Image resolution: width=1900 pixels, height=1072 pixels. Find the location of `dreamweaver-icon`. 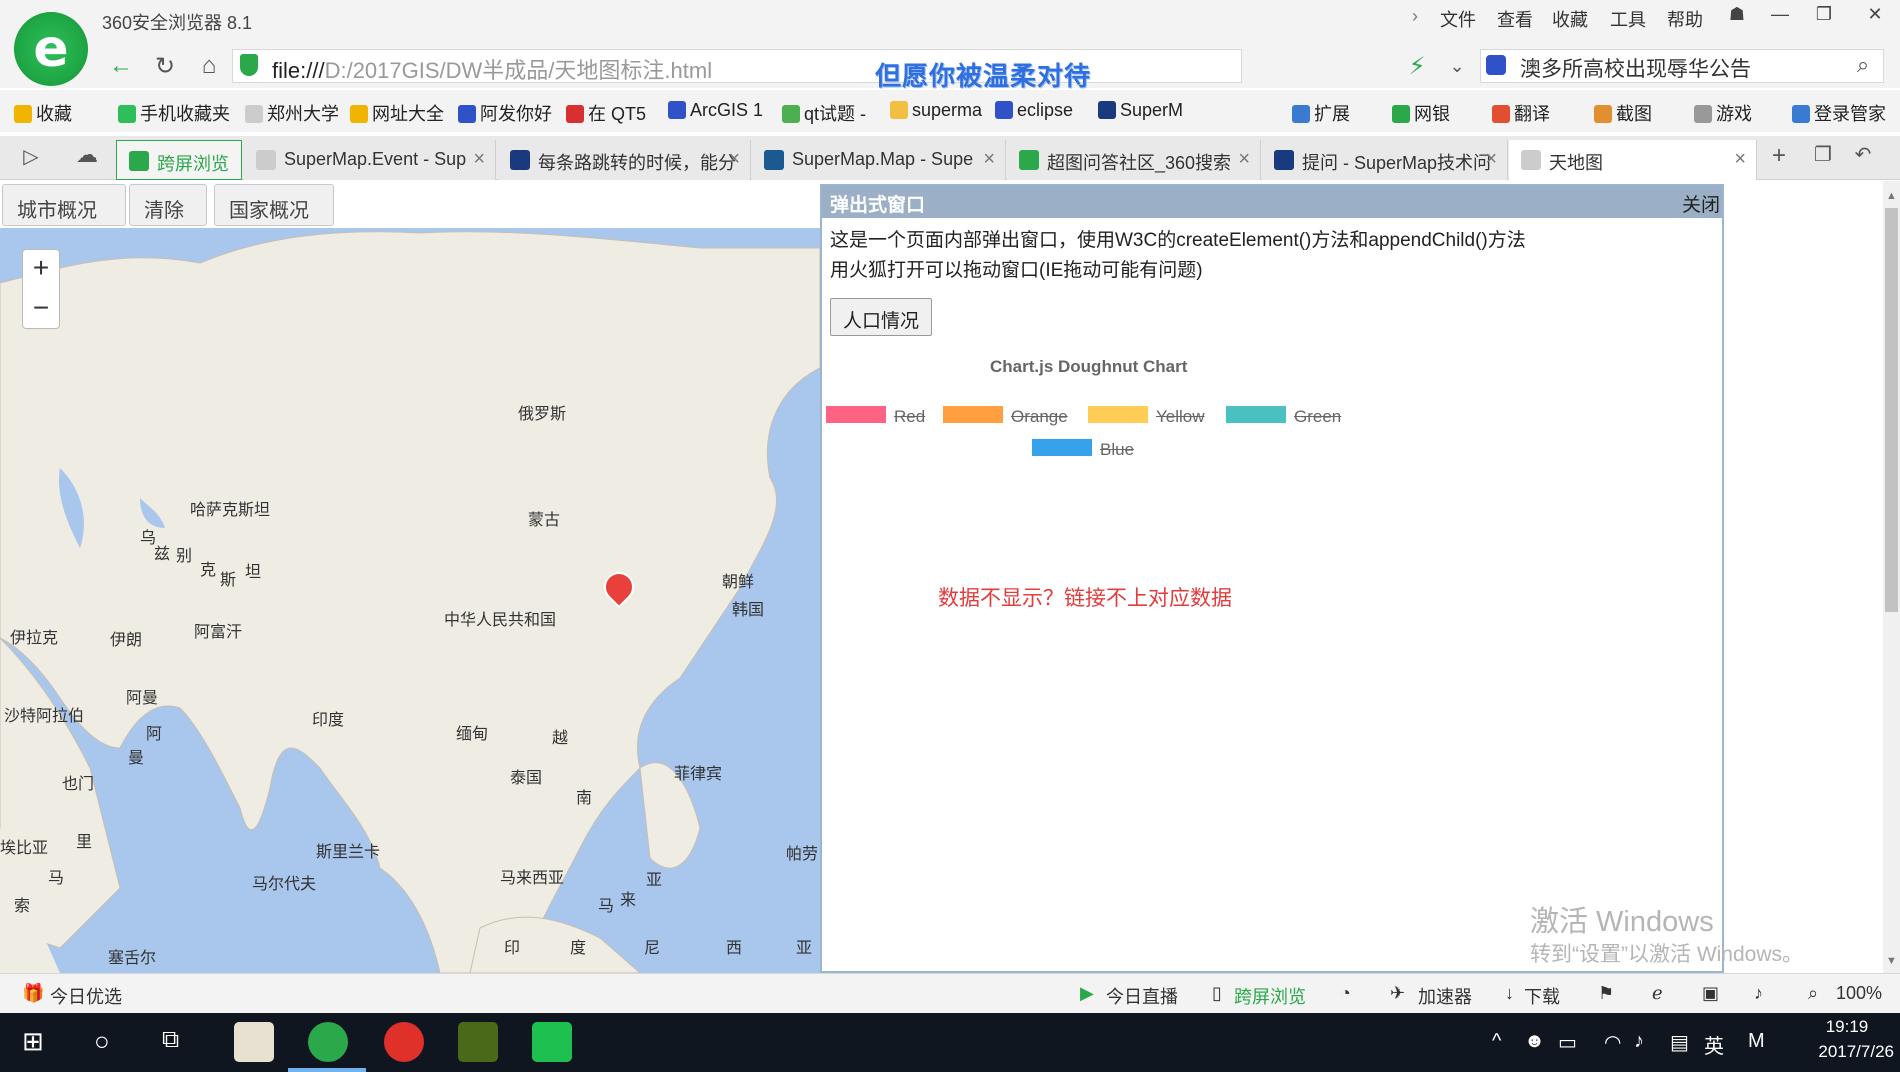

dreamweaver-icon is located at coordinates (478, 1042).